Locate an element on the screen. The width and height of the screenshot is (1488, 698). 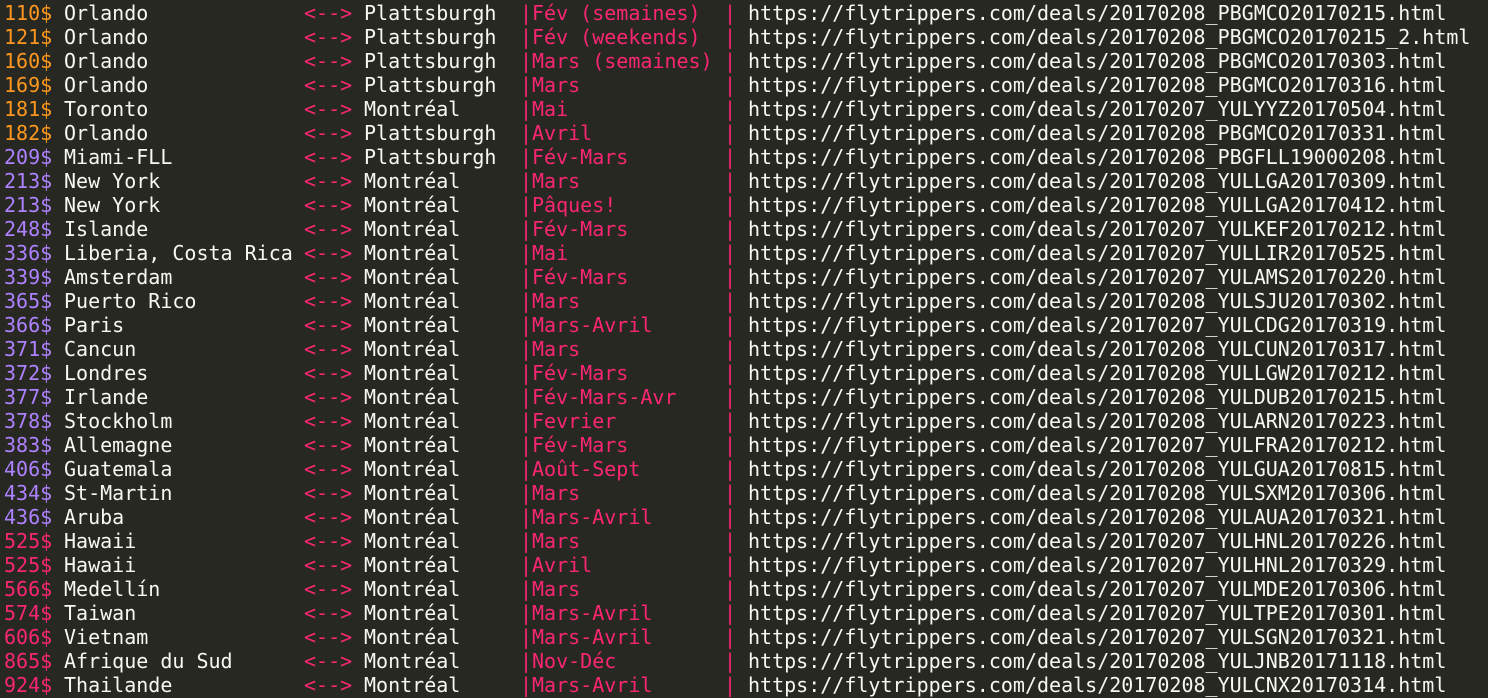
deal-price: 213$ is located at coordinates (28, 181).